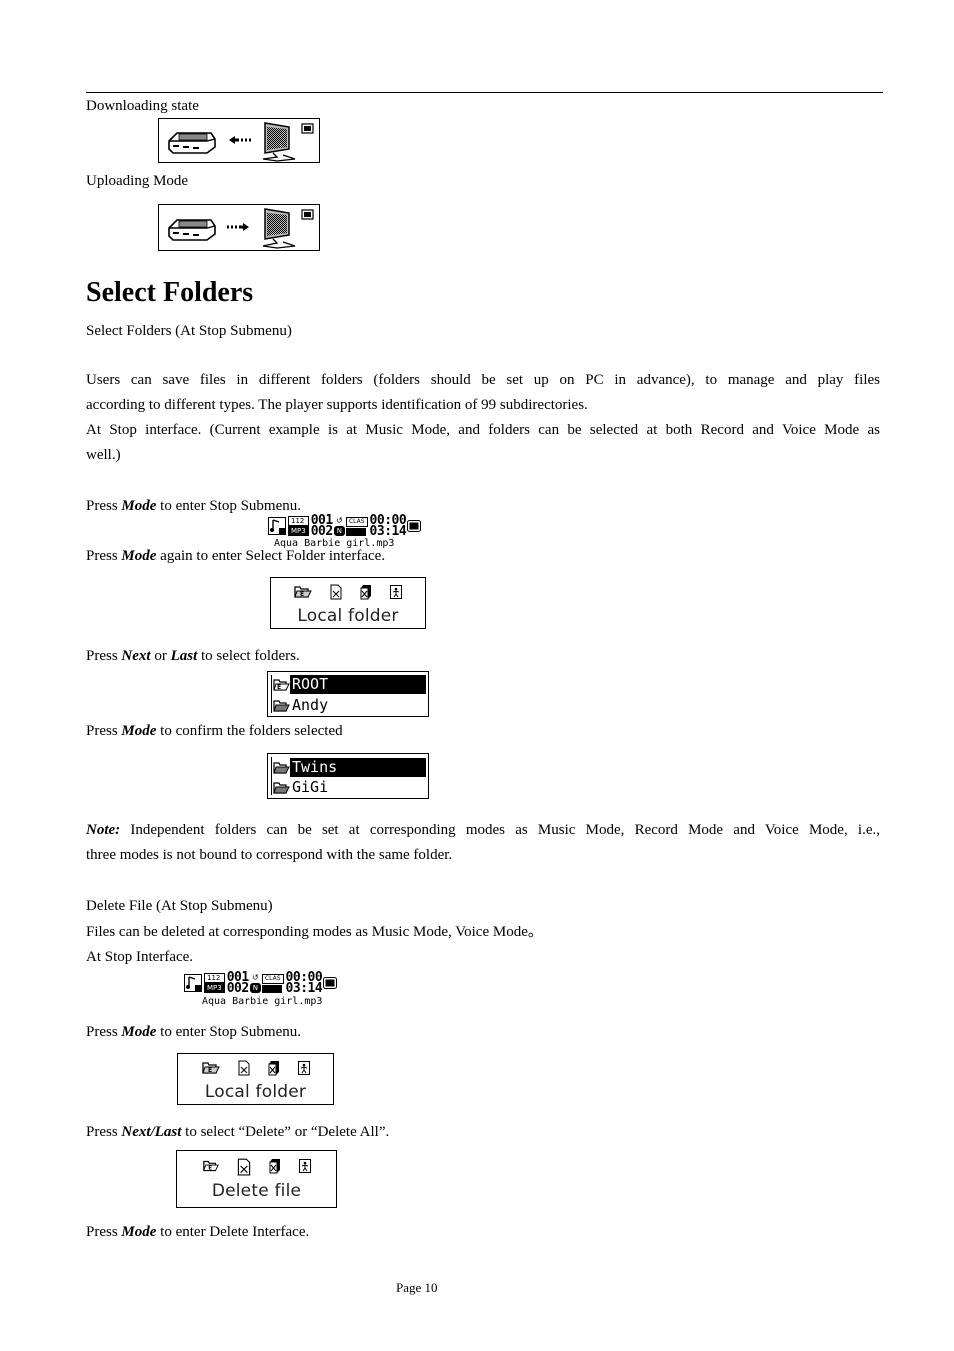 The image size is (954, 1351). Describe the element at coordinates (349, 787) in the screenshot. I see `folder-item: GiGi` at that location.